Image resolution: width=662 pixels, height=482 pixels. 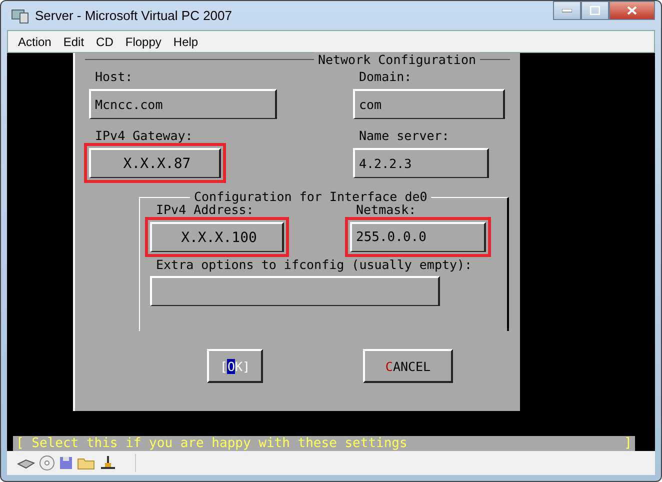 What do you see at coordinates (20, 16) in the screenshot?
I see `monitor-icon` at bounding box center [20, 16].